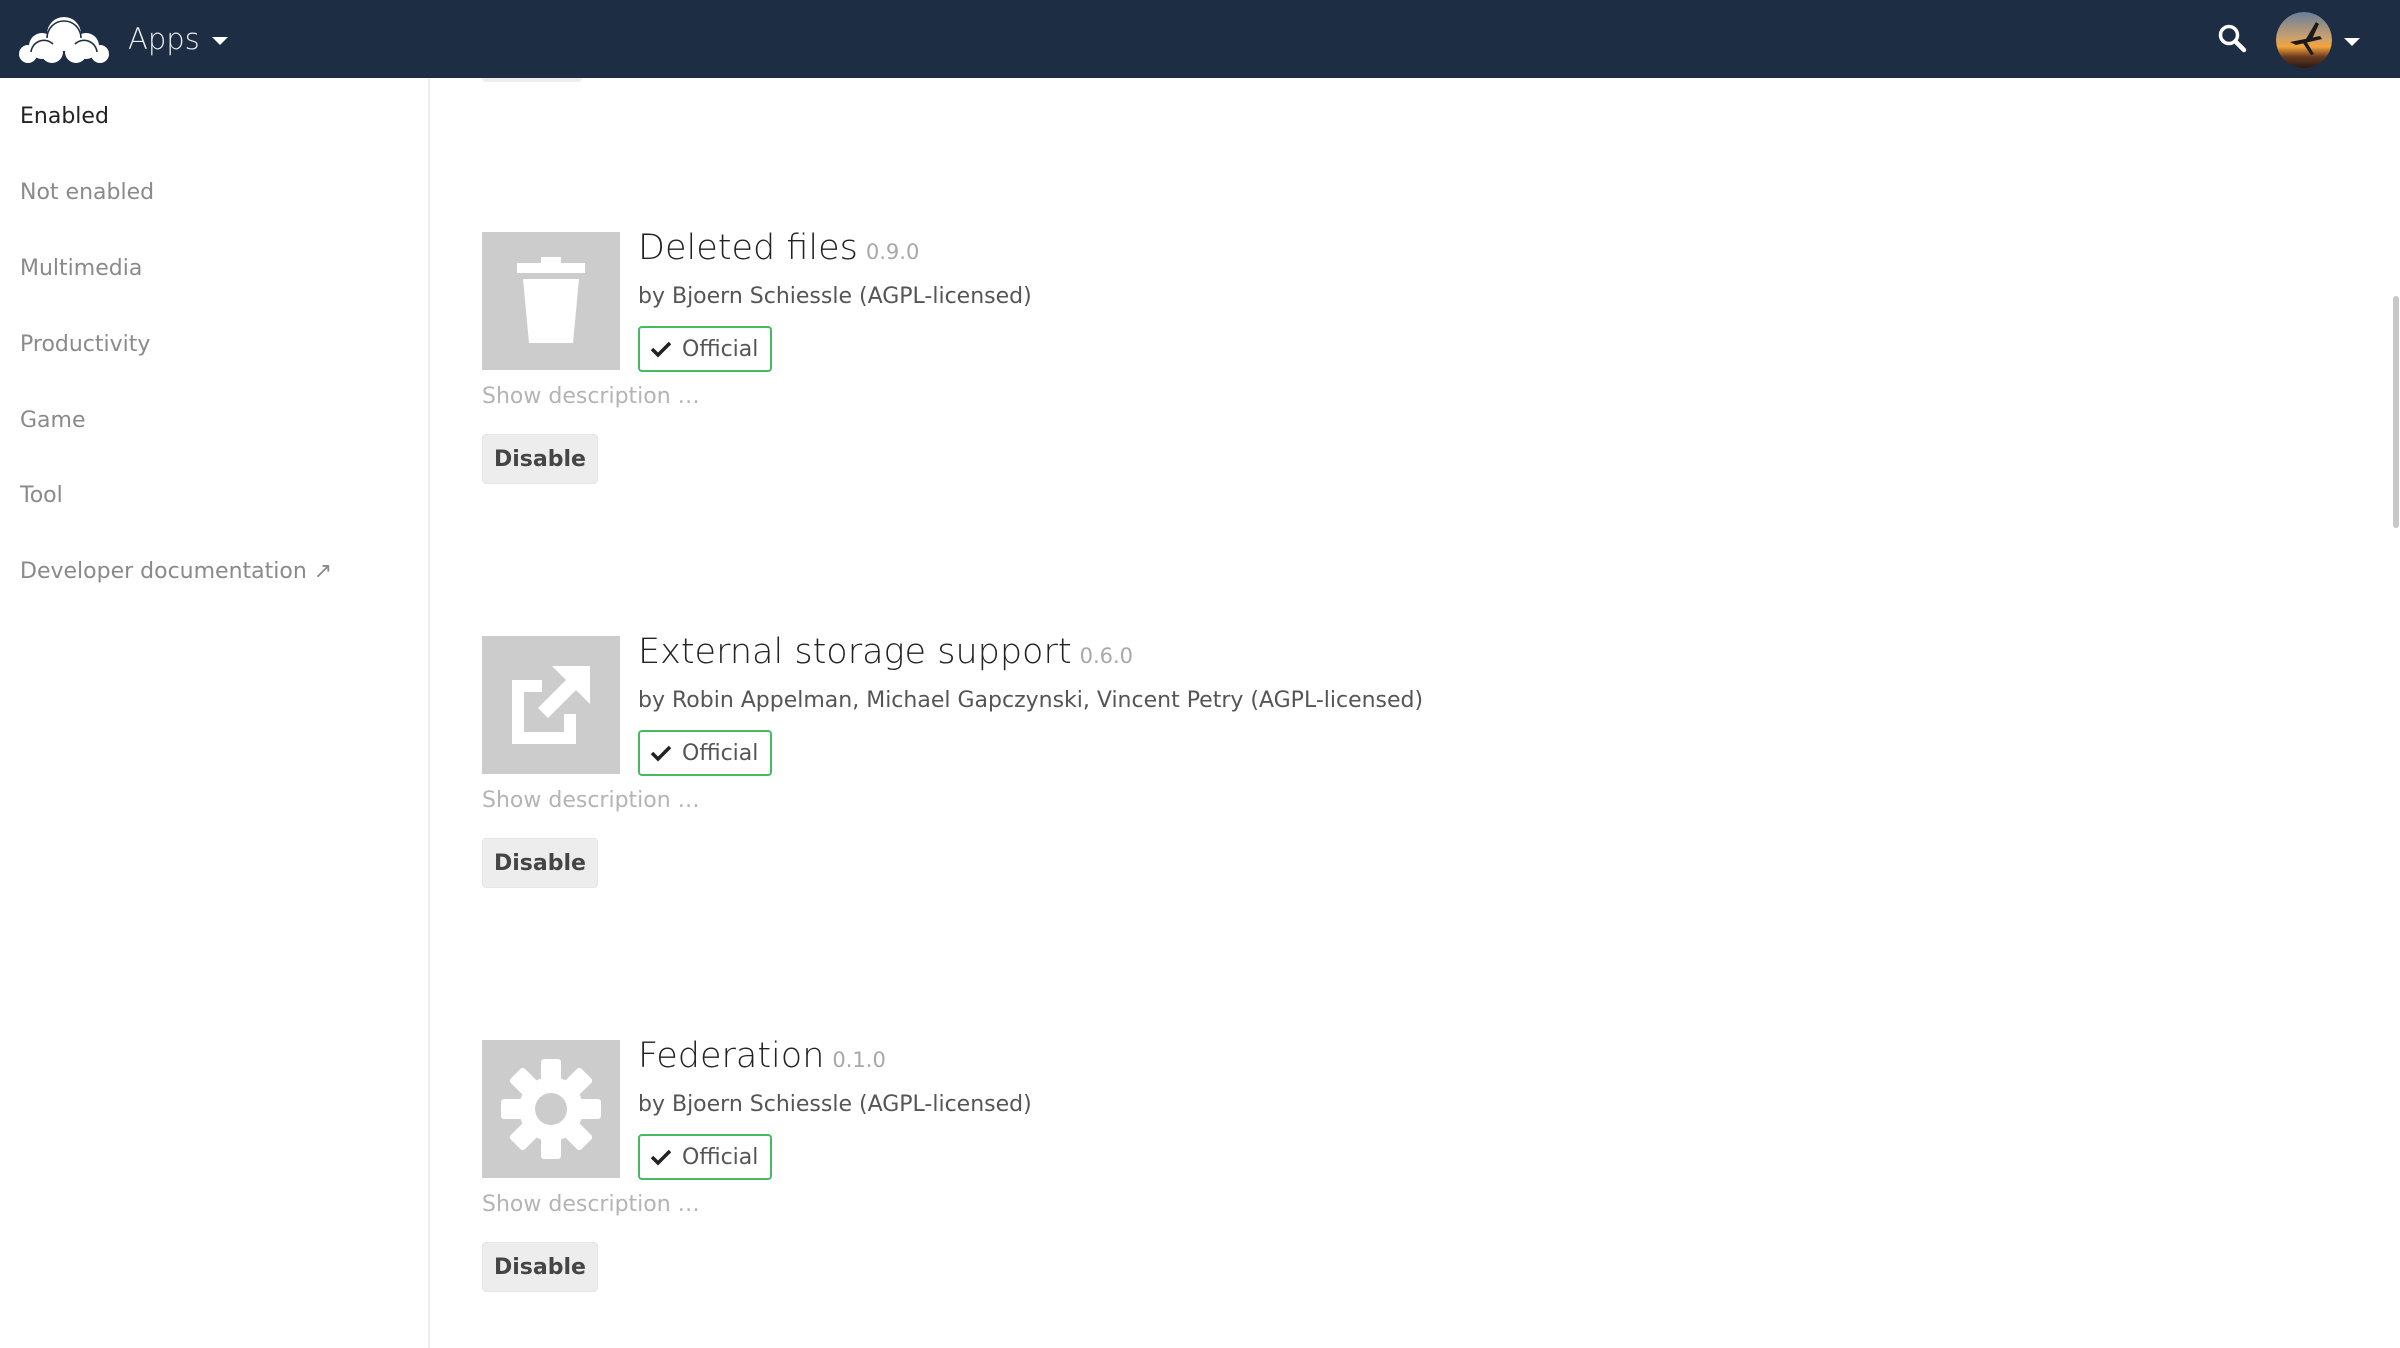 The width and height of the screenshot is (2400, 1348). I want to click on app-version: 0.6.0, so click(1106, 656).